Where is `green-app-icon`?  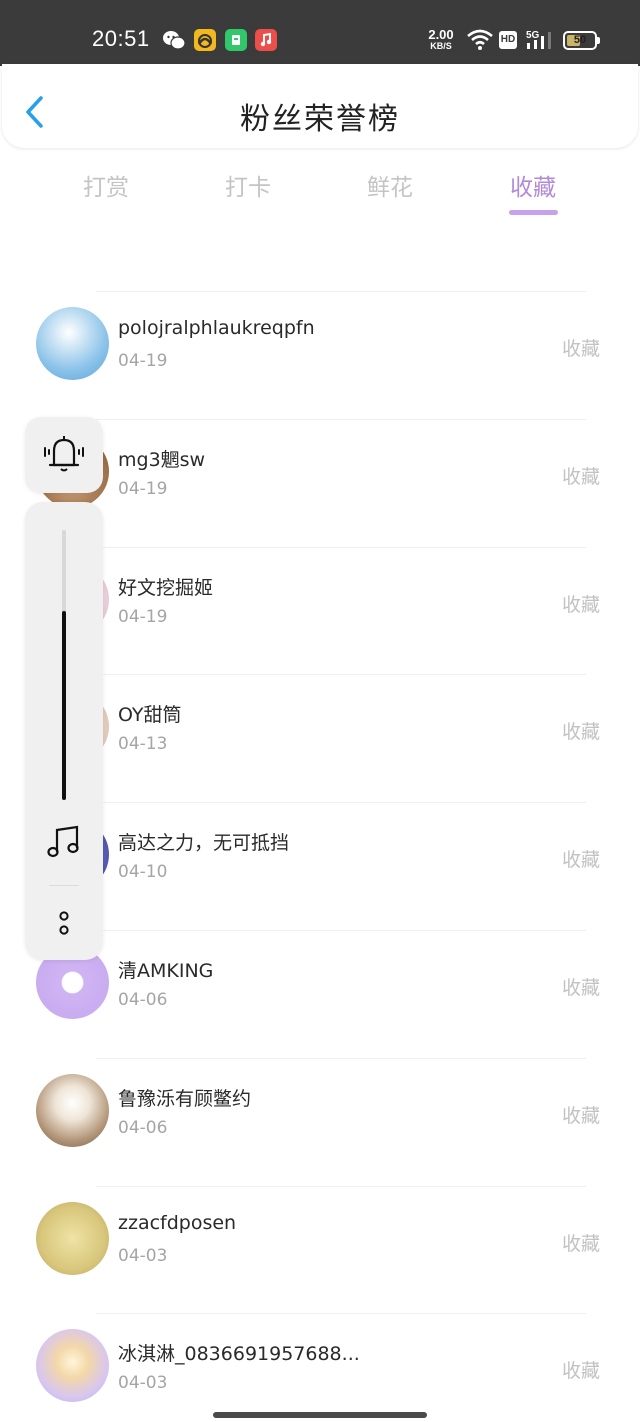
green-app-icon is located at coordinates (236, 40).